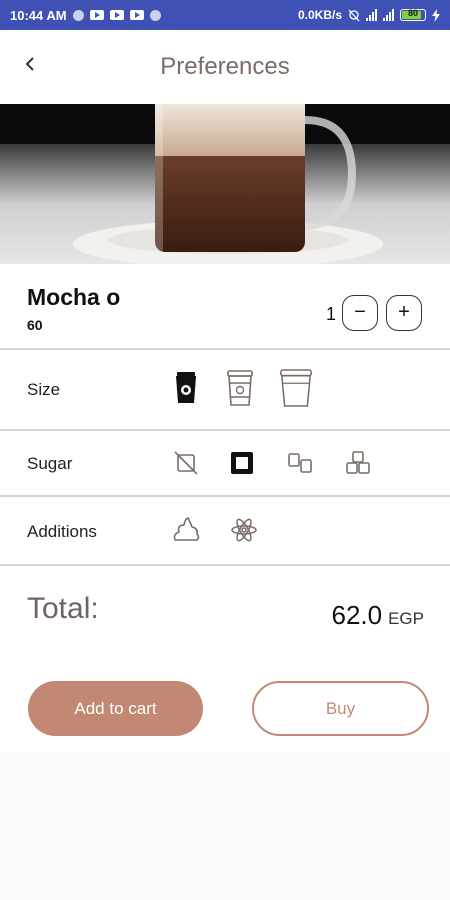 This screenshot has width=450, height=900. Describe the element at coordinates (354, 15) in the screenshot. I see `alarm-off-icon` at that location.